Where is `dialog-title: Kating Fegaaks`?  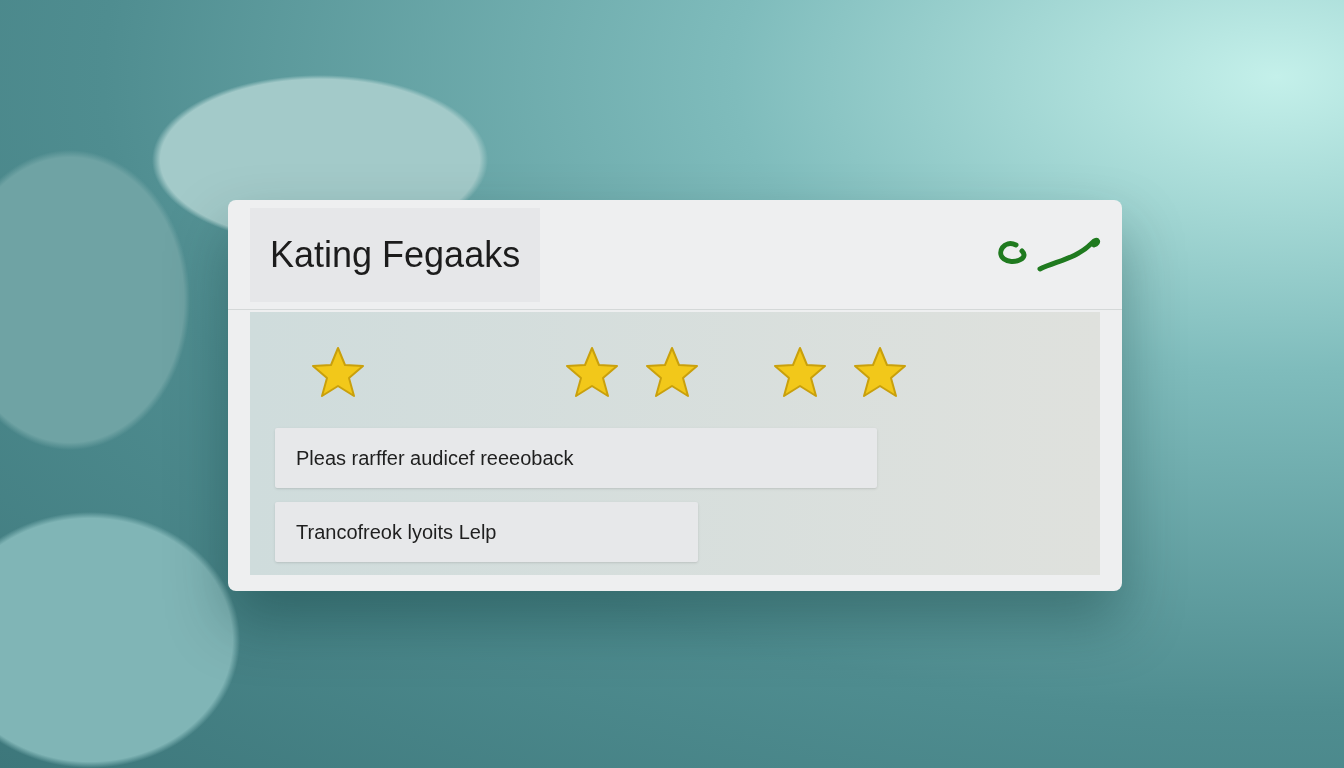
dialog-title: Kating Fegaaks is located at coordinates (395, 254).